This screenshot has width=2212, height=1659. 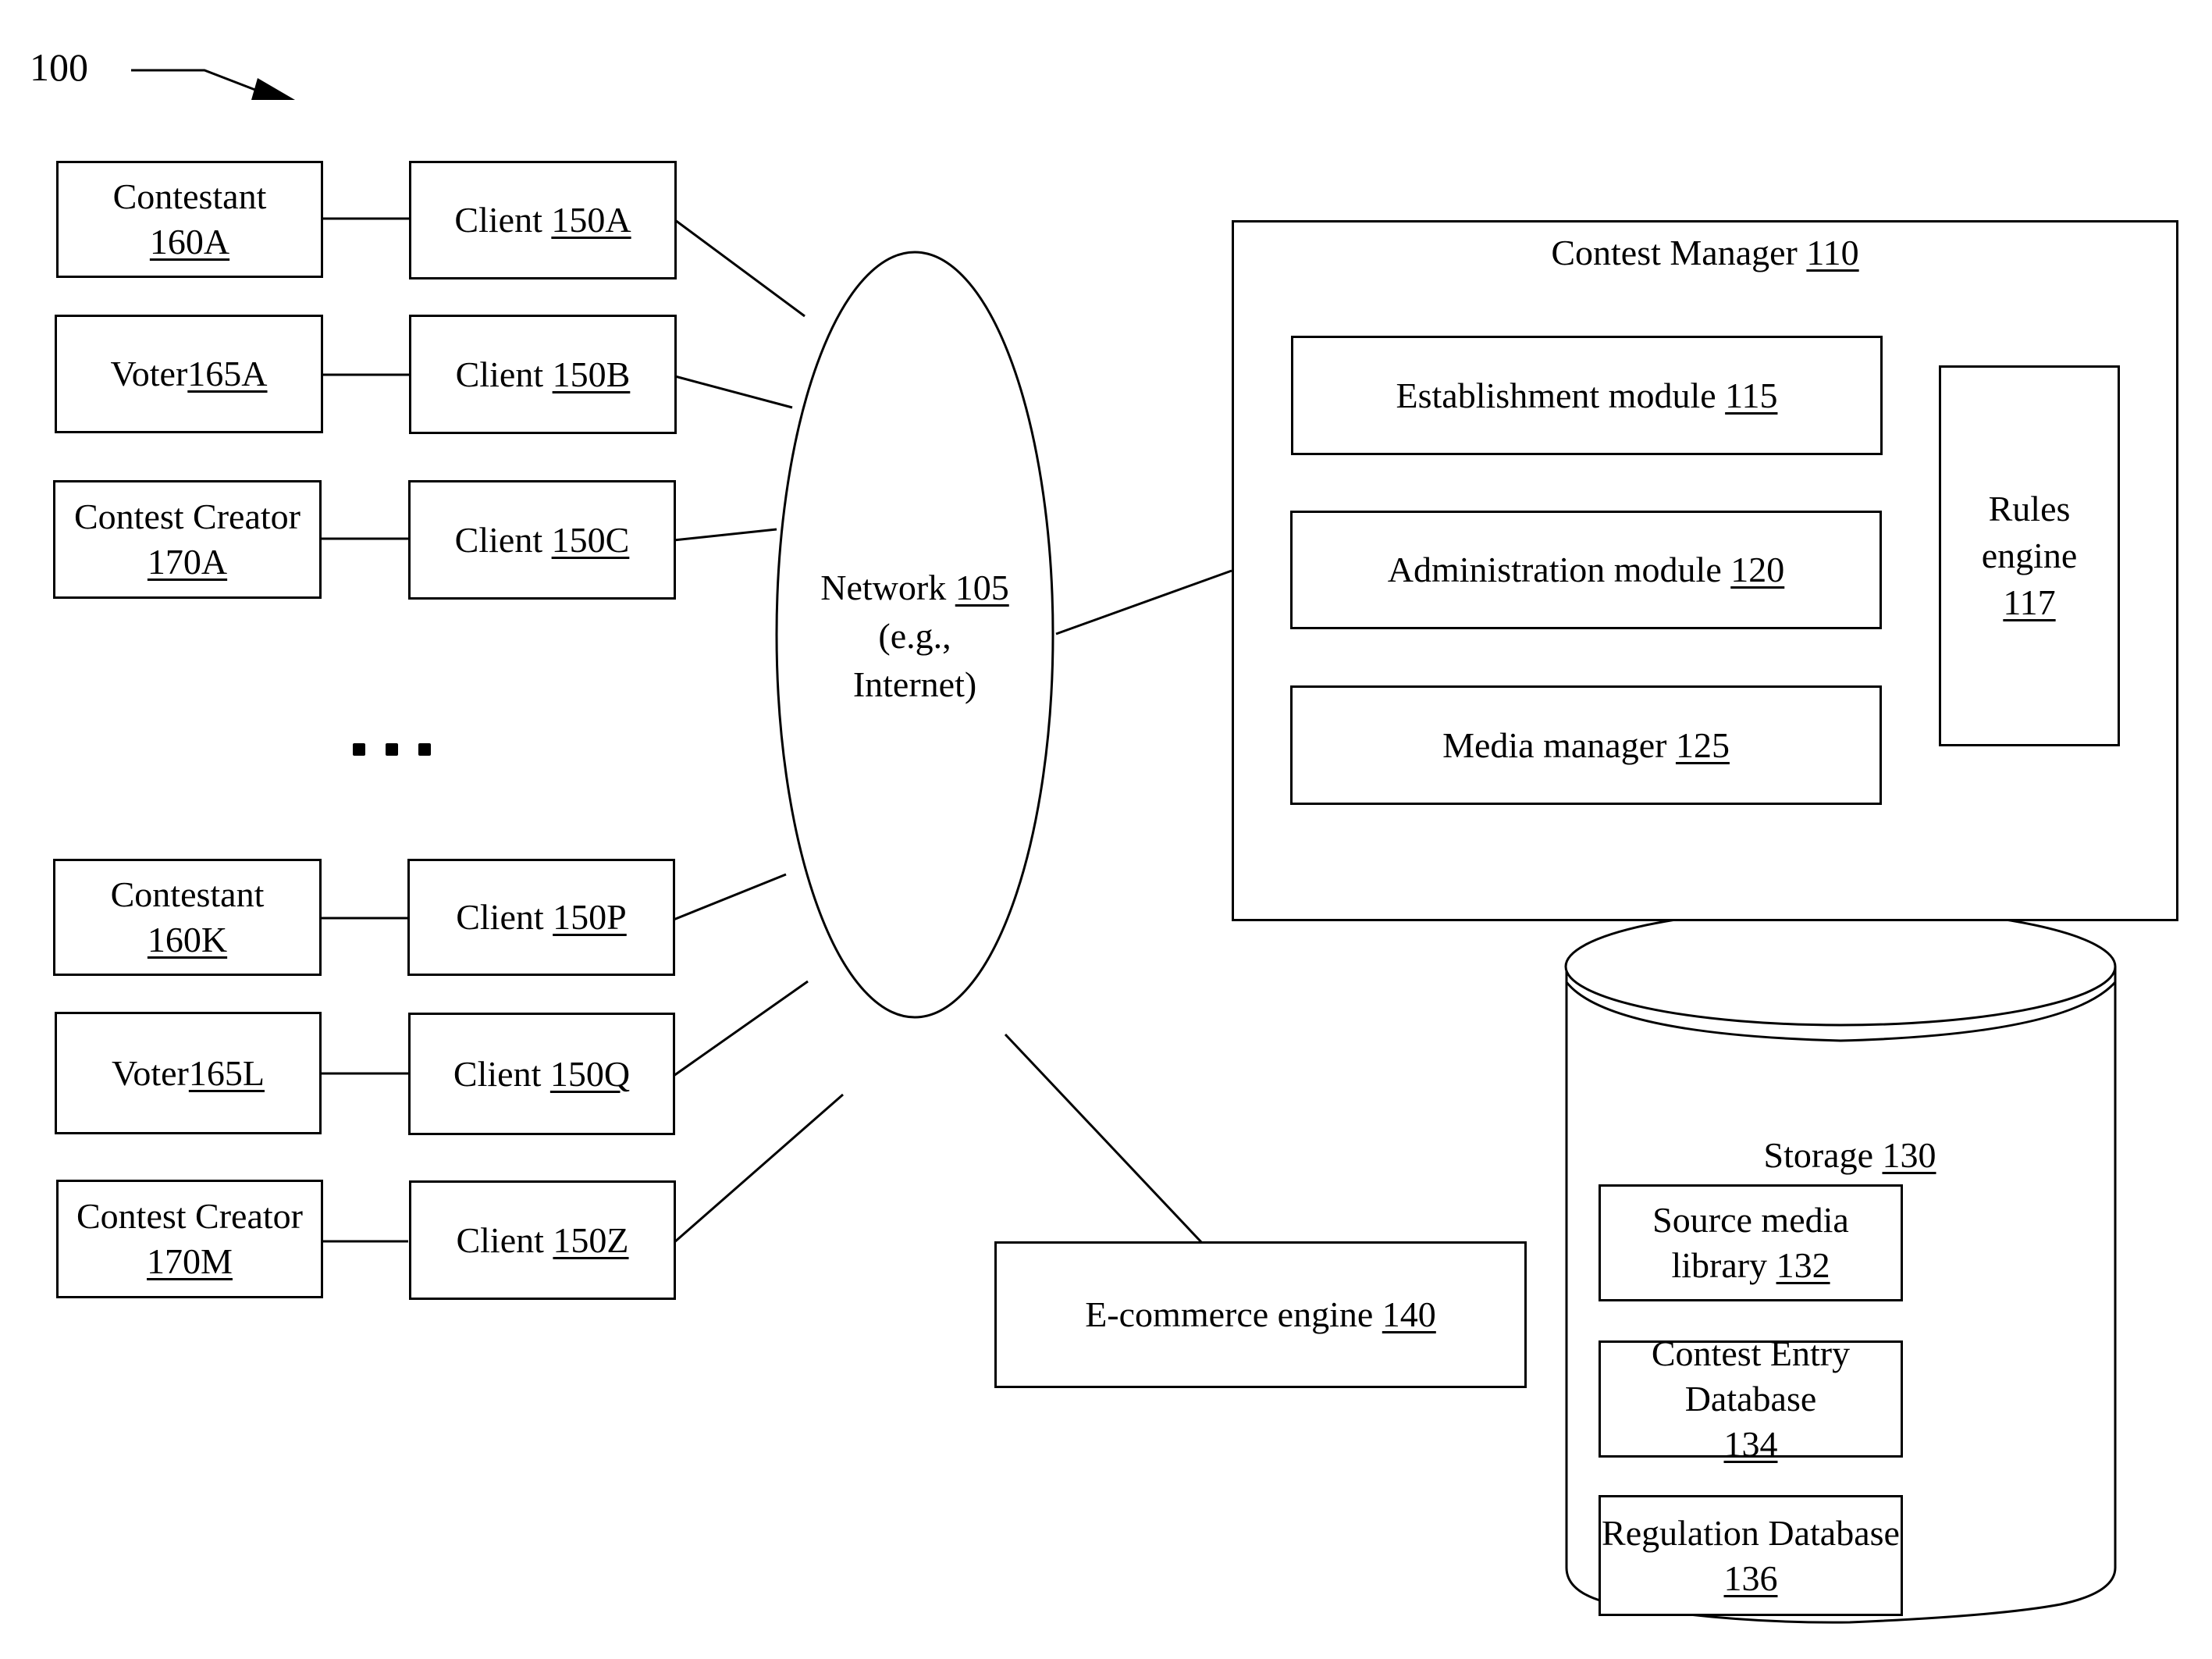 I want to click on network-note-line2: Internet), so click(x=915, y=684).